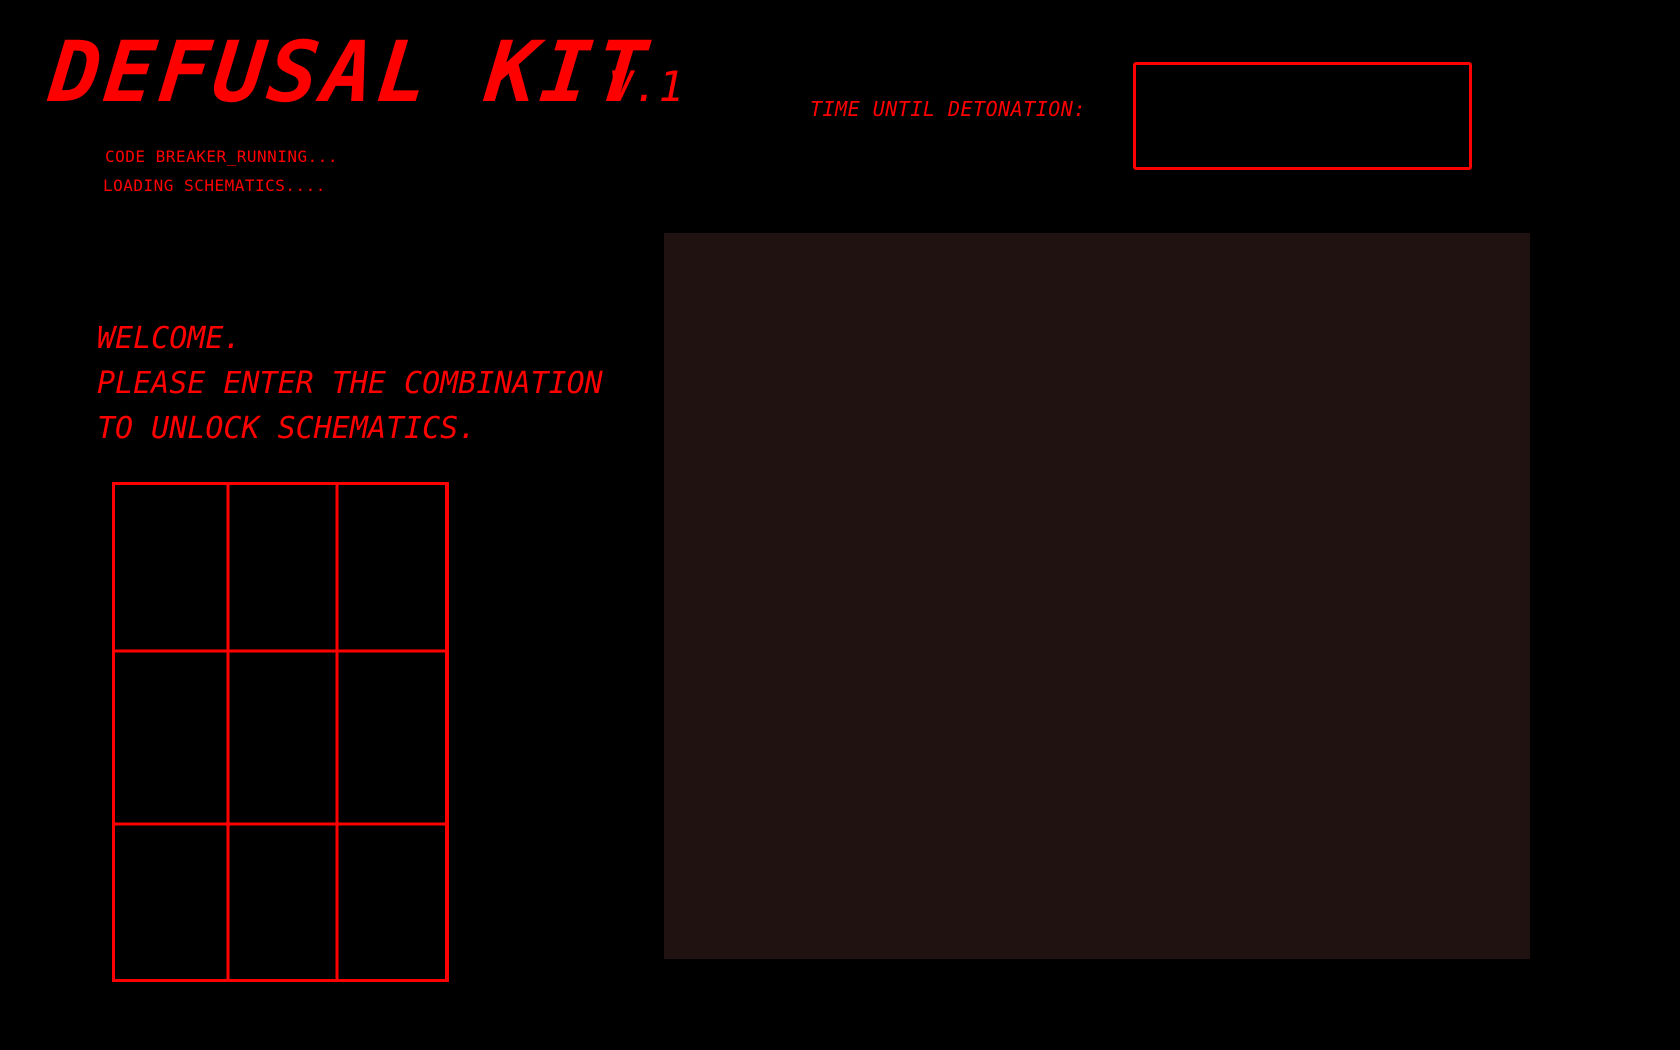 The width and height of the screenshot is (1680, 1050). What do you see at coordinates (350, 72) in the screenshot?
I see `app-title: DEFUSAL KIT` at bounding box center [350, 72].